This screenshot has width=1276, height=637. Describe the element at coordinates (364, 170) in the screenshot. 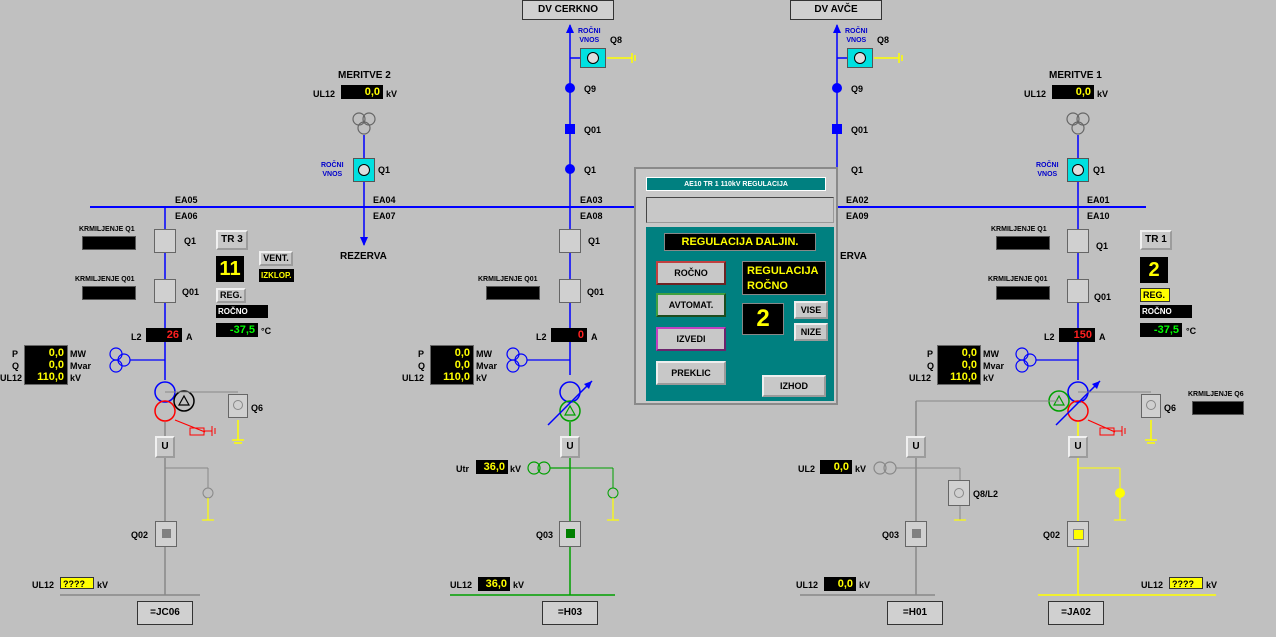

I see `meritve2-q1-switch` at that location.